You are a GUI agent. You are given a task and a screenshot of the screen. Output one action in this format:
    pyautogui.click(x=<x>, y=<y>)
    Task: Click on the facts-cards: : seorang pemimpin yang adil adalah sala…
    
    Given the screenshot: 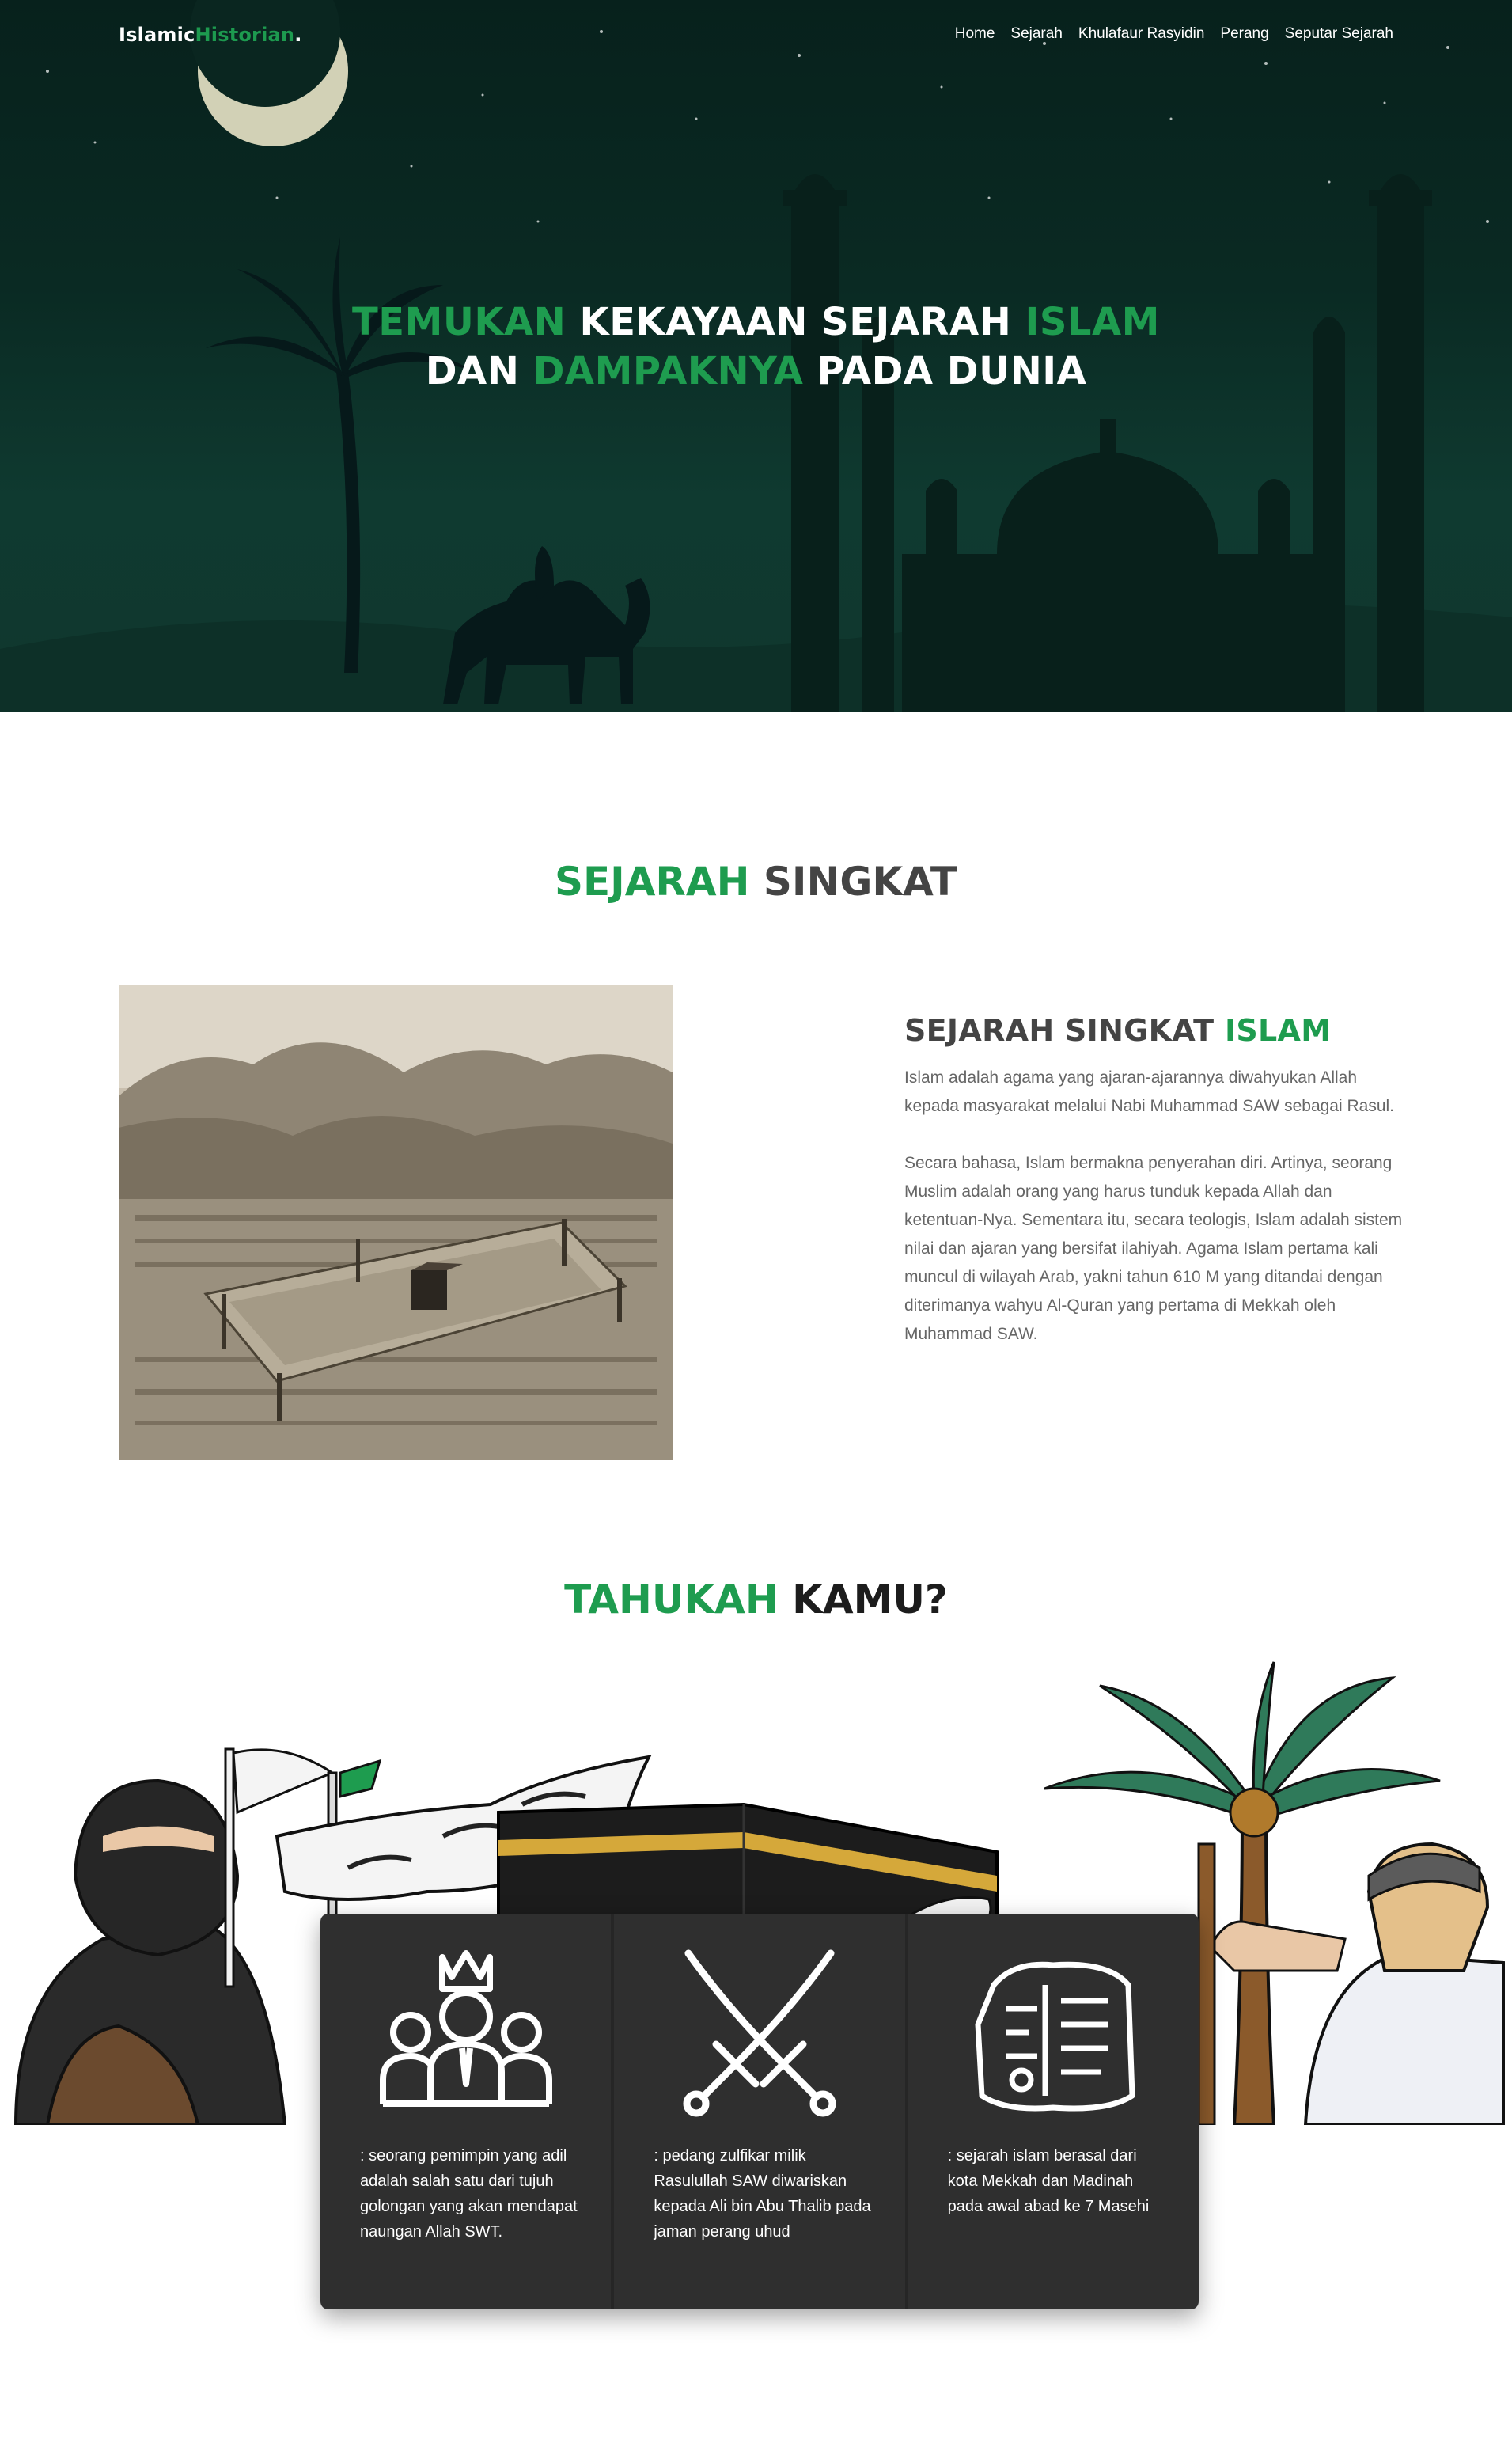 What is the action you would take?
    pyautogui.click(x=759, y=2111)
    